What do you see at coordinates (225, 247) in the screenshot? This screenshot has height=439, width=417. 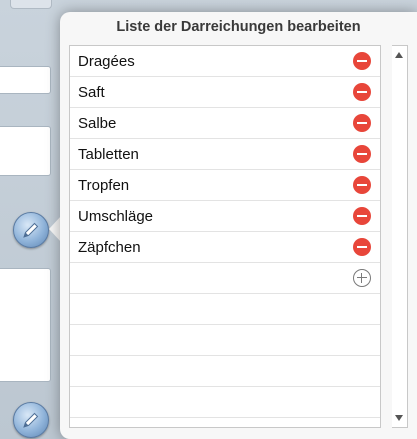 I see `list-item: Zäpfchen` at bounding box center [225, 247].